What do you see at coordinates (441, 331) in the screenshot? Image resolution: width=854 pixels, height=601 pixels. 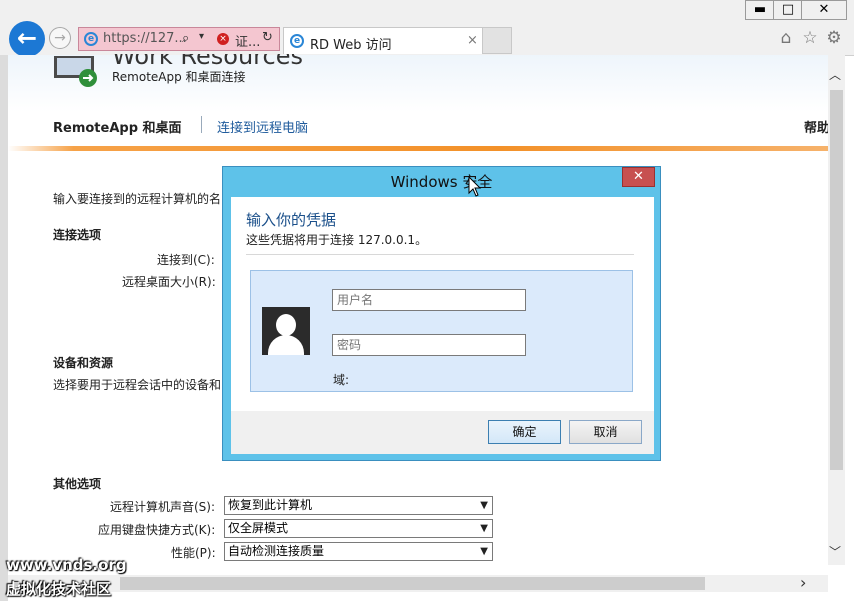 I see `credential-tile: 域:` at bounding box center [441, 331].